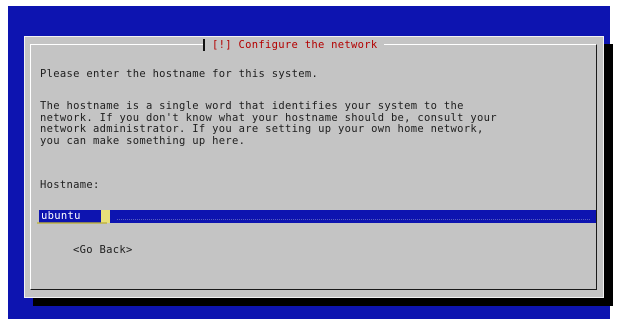 Image resolution: width=623 pixels, height=325 pixels. I want to click on input-fill-dots, so click(353, 219).